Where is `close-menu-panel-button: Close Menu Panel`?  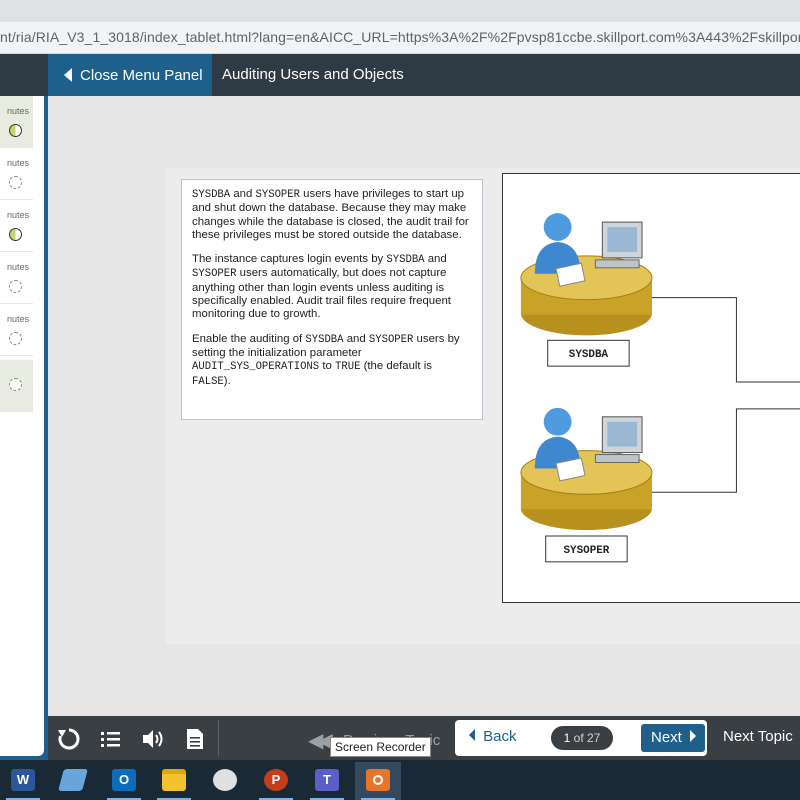
close-menu-panel-button: Close Menu Panel is located at coordinates (130, 75).